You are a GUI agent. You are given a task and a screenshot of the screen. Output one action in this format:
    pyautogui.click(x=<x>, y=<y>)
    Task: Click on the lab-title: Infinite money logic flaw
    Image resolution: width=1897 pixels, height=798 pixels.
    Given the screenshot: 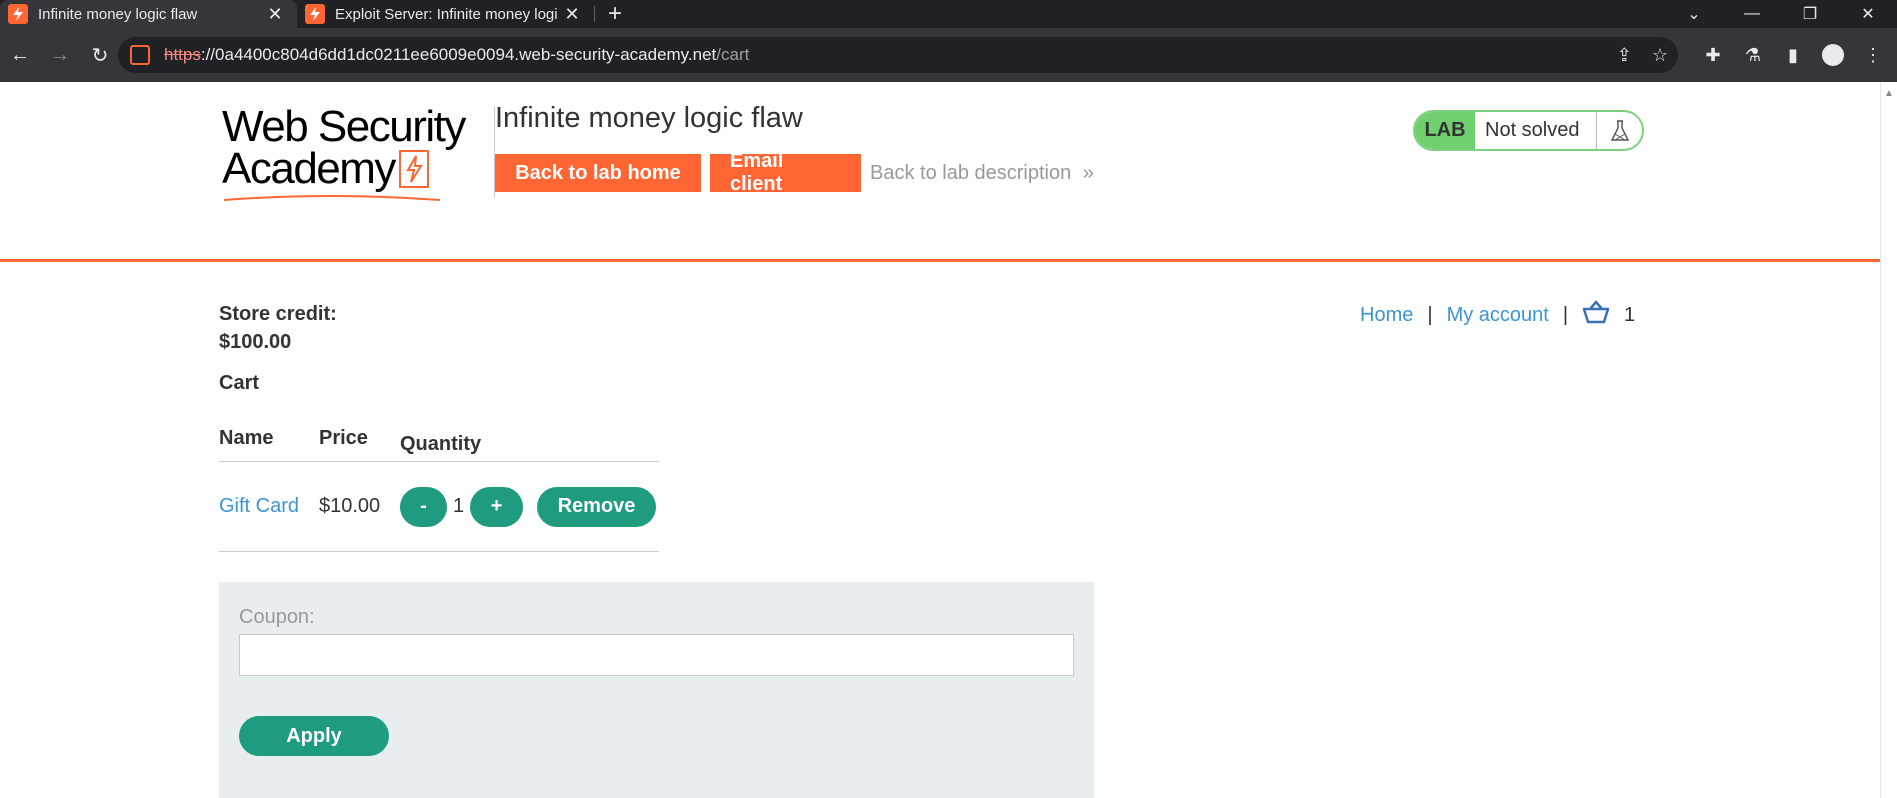 What is the action you would take?
    pyautogui.click(x=649, y=118)
    